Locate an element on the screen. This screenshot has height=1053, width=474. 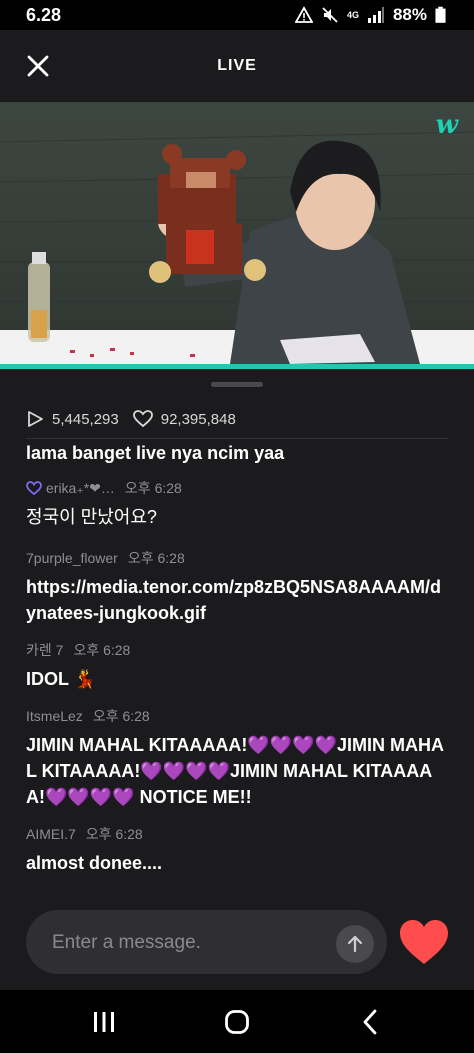
home-button is located at coordinates (237, 1022).